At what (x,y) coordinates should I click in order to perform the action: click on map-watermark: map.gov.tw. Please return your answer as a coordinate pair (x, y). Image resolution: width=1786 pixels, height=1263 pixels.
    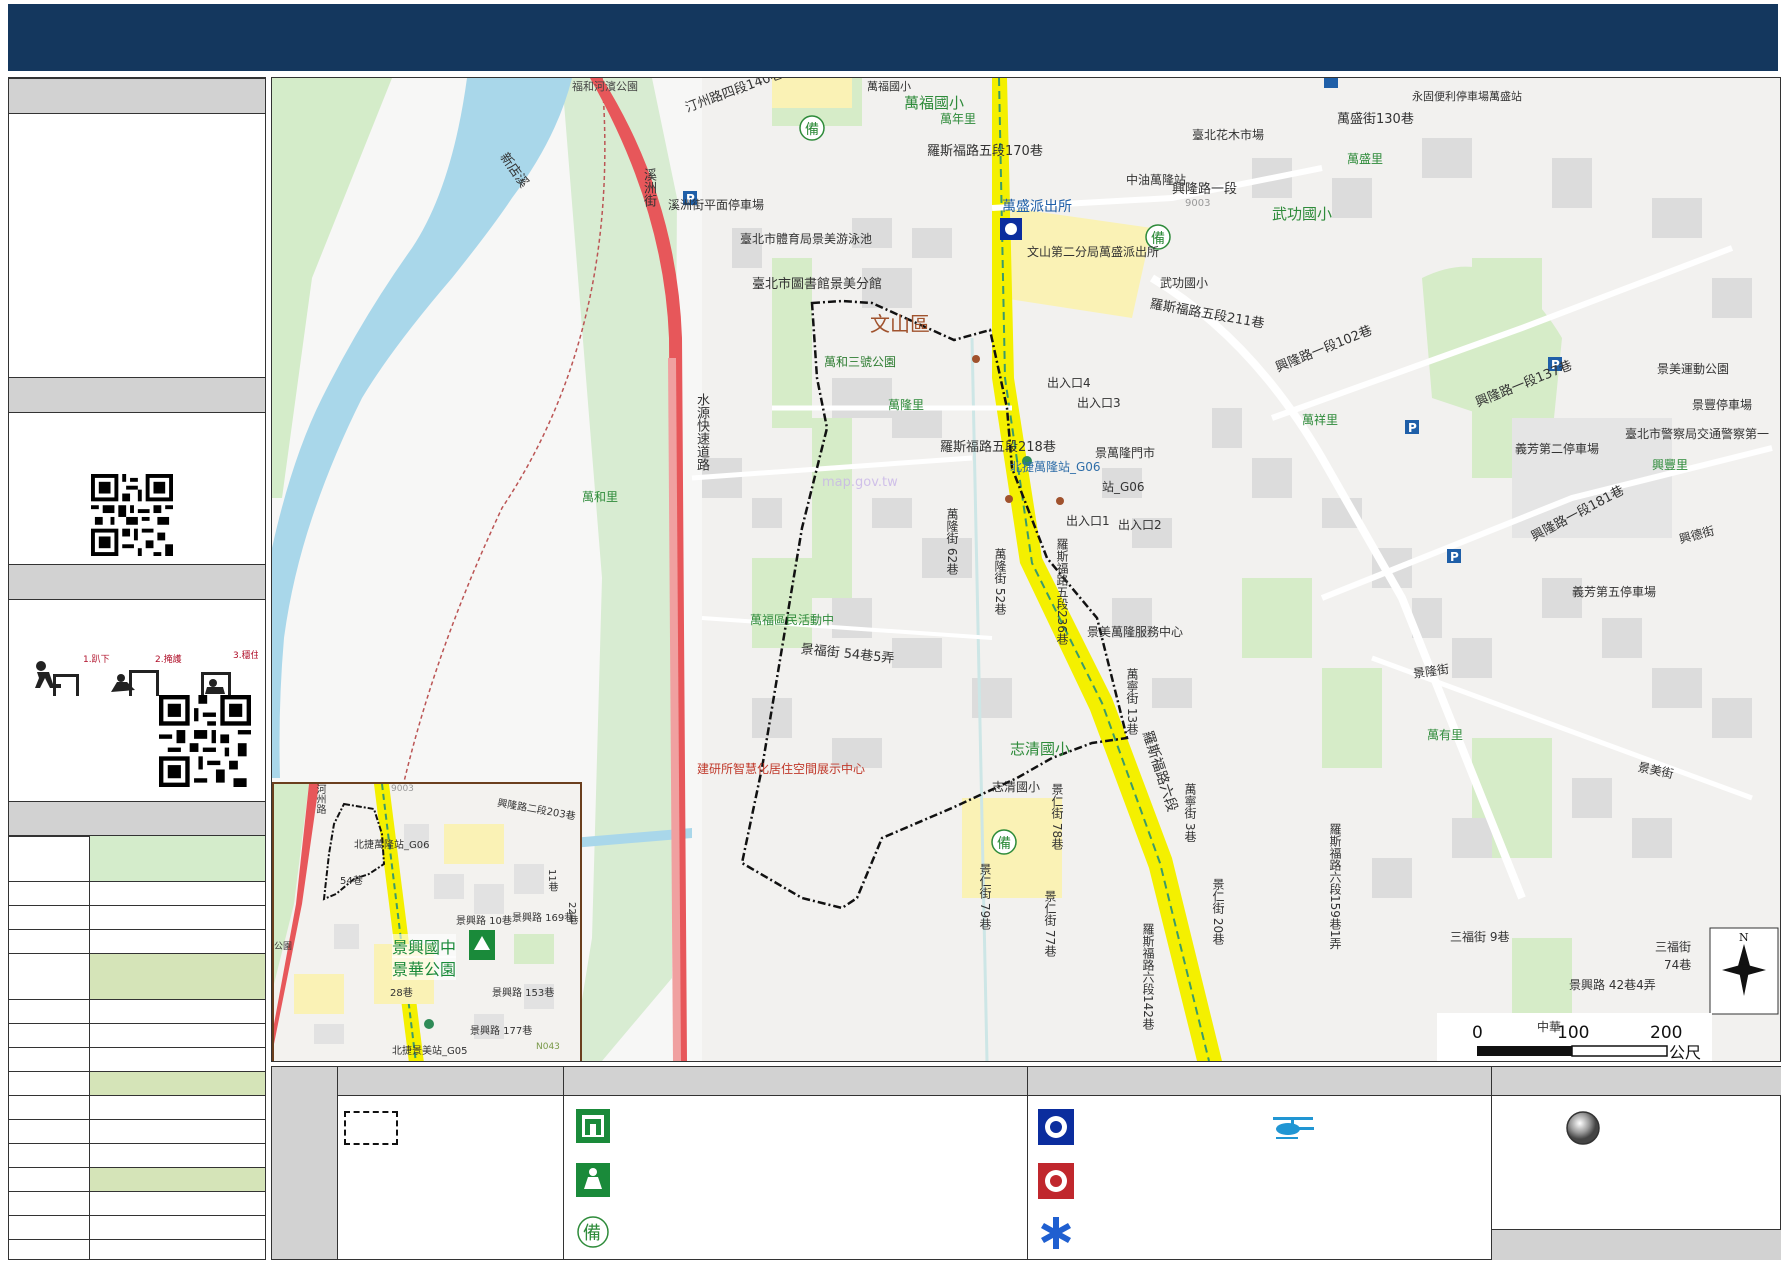
    Looking at the image, I should click on (860, 482).